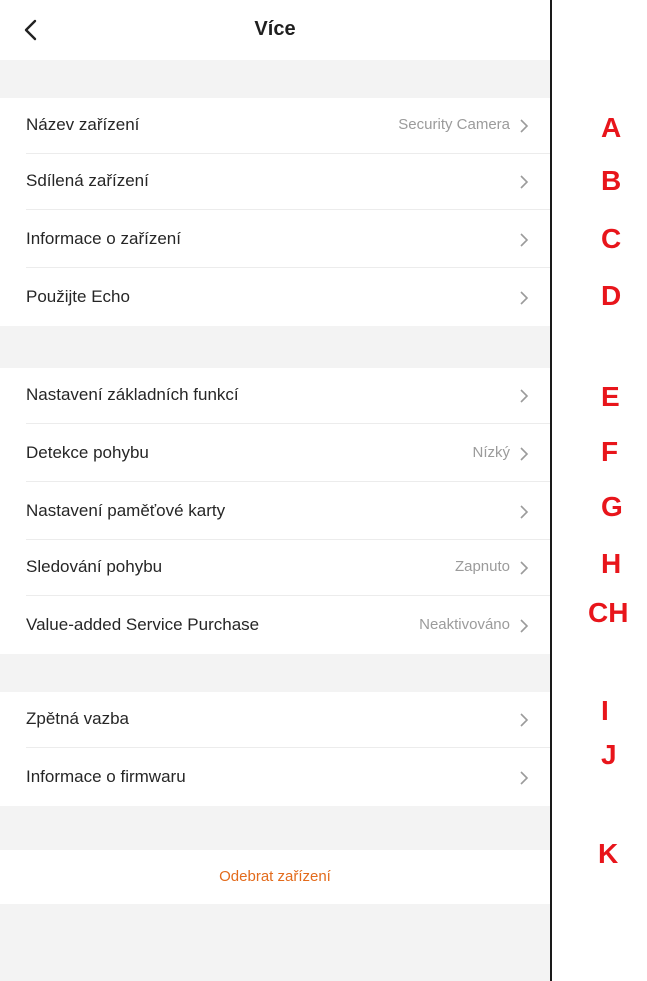 The height and width of the screenshot is (981, 647). Describe the element at coordinates (106, 776) in the screenshot. I see `row-label: Informace o firmwaru` at that location.